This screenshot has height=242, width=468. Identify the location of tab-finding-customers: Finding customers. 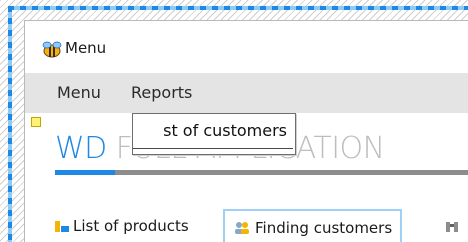
(313, 225).